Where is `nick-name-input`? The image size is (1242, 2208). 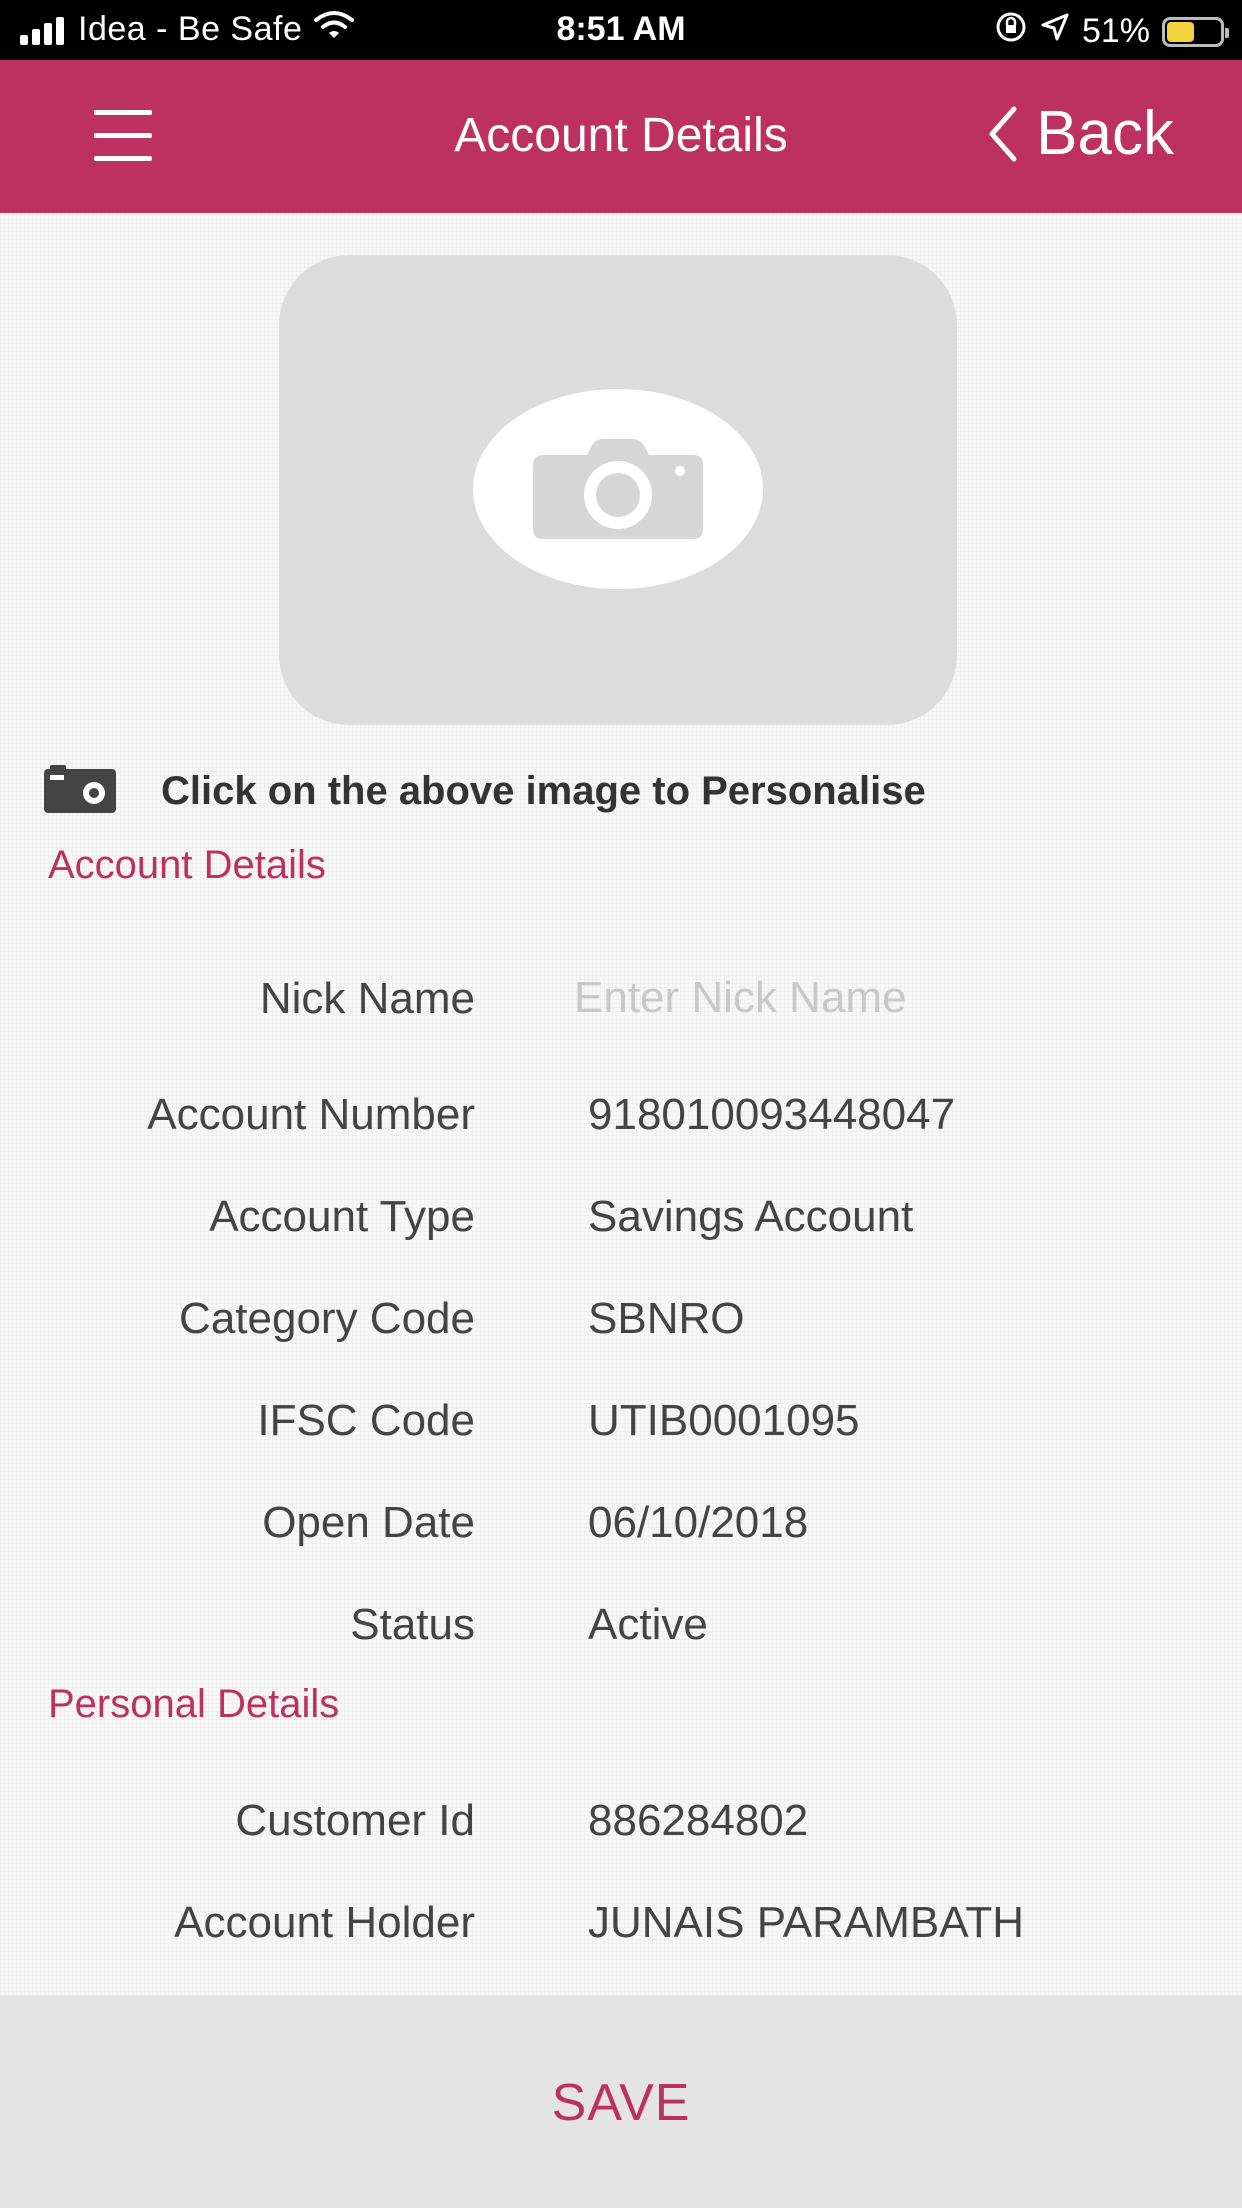
nick-name-input is located at coordinates (854, 998).